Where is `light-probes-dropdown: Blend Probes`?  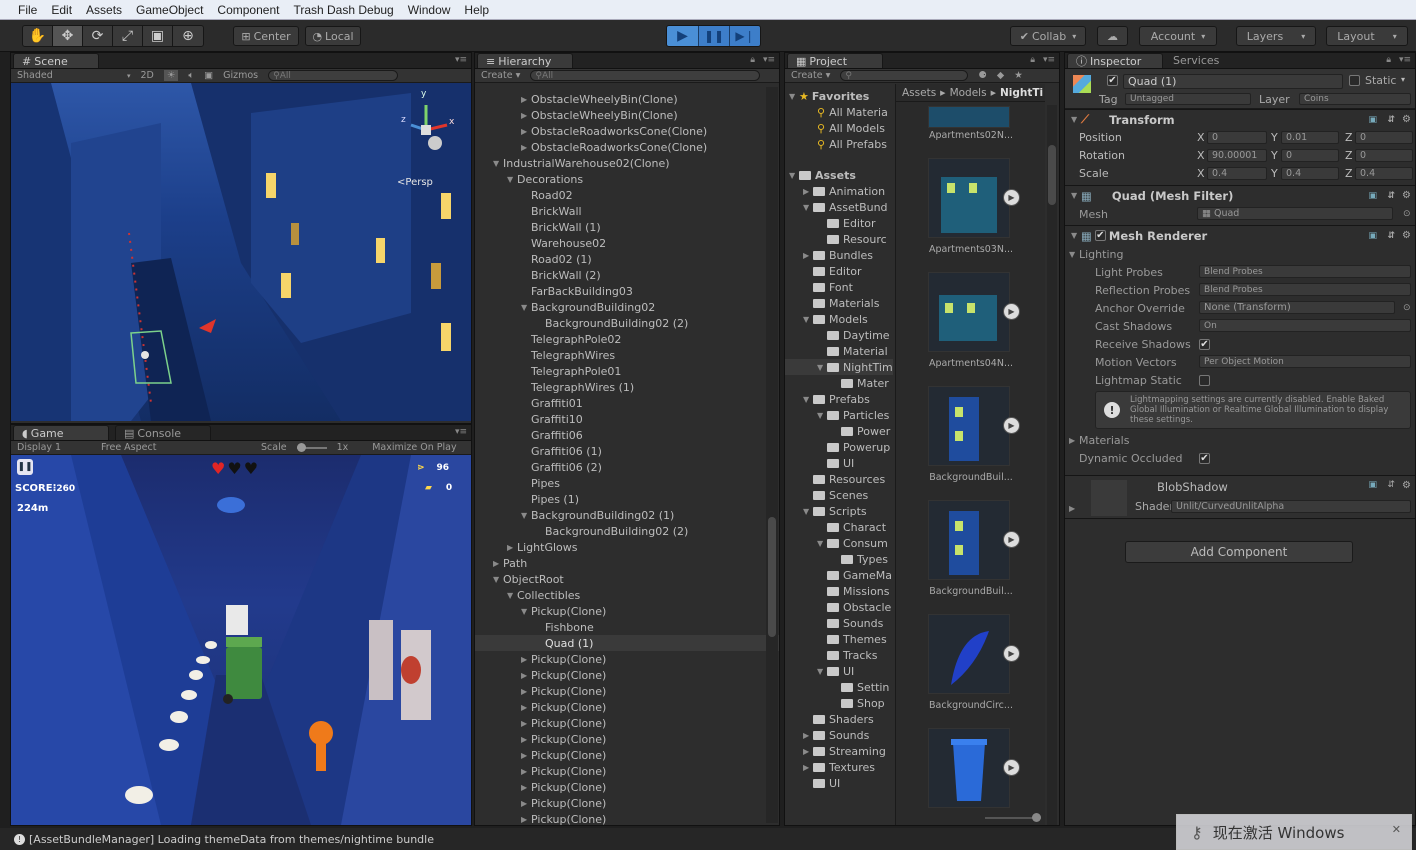
light-probes-dropdown: Blend Probes is located at coordinates (1305, 271).